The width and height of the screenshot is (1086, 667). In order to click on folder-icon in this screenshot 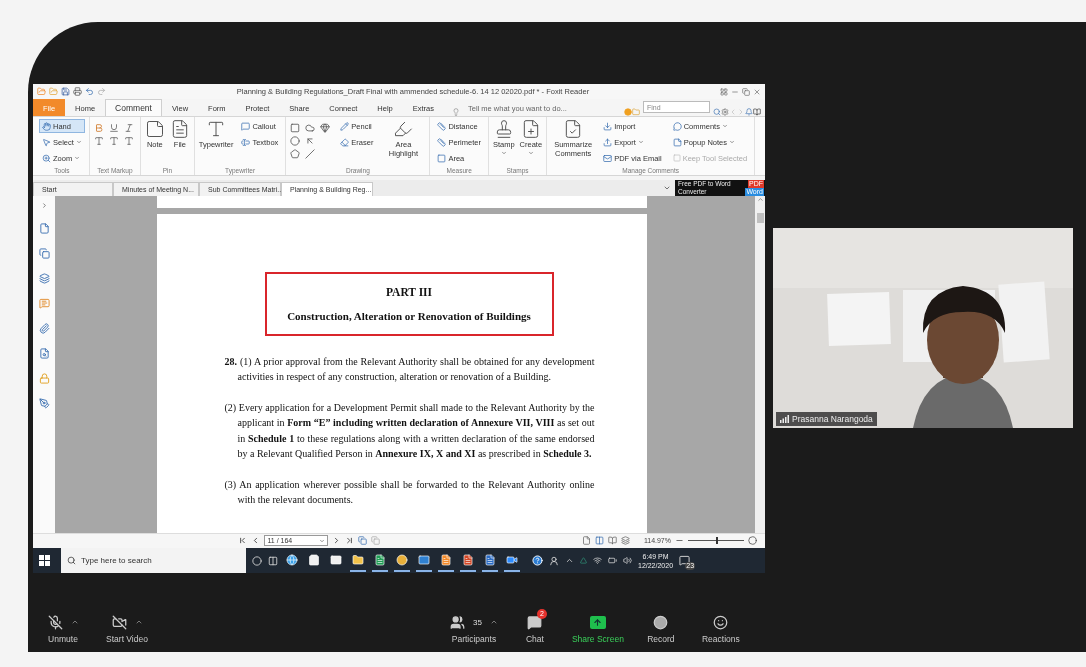, I will do `click(358, 559)`.